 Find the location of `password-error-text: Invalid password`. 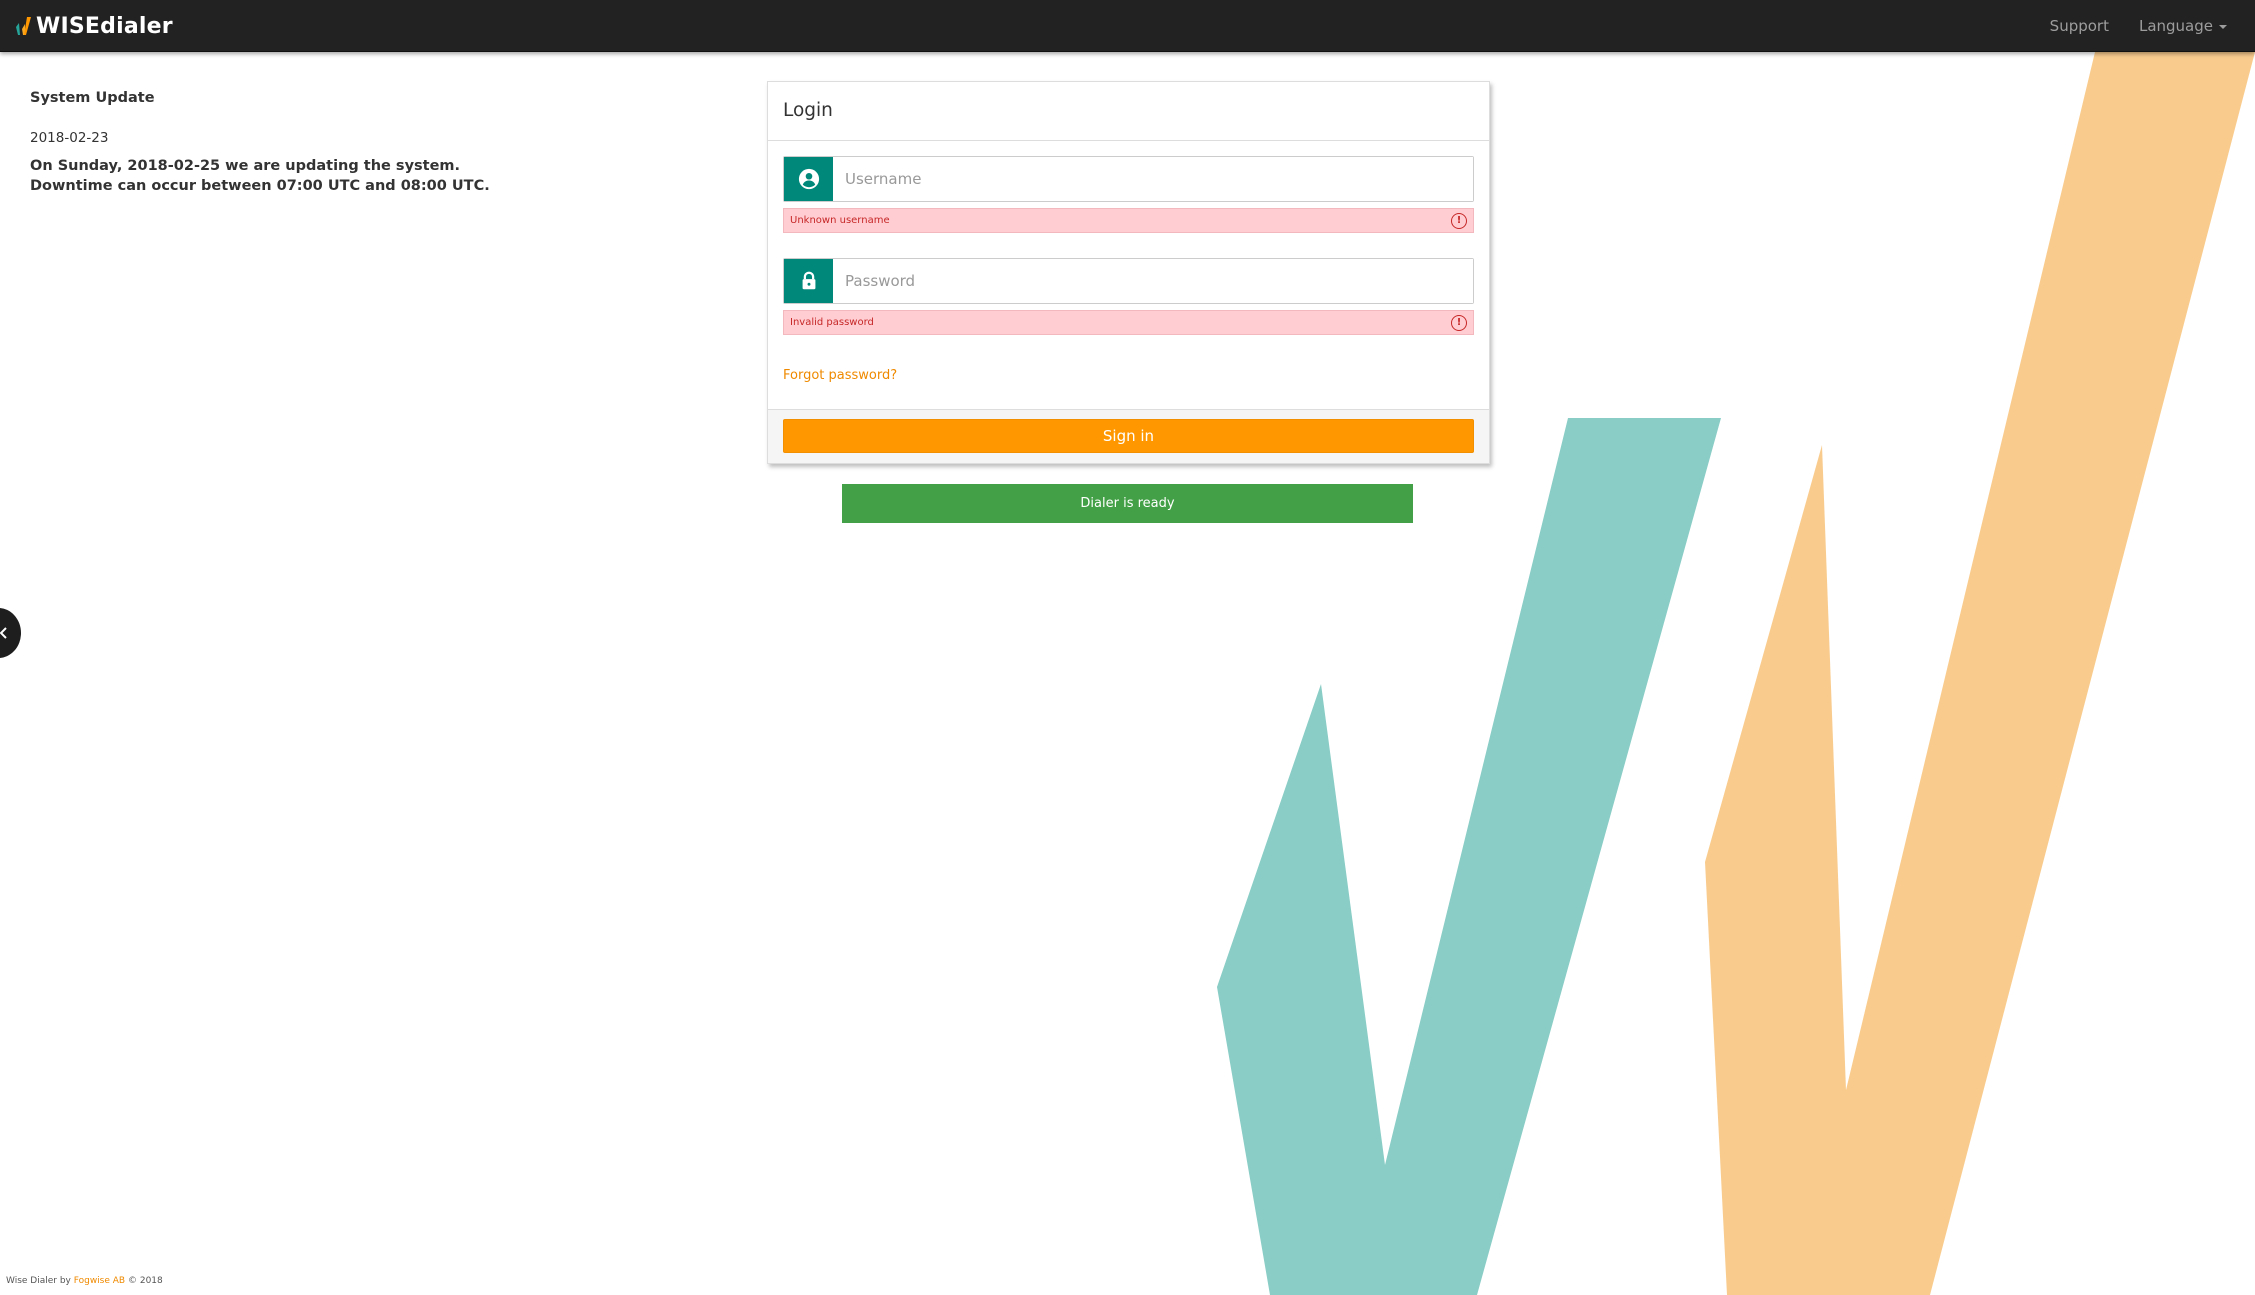

password-error-text: Invalid password is located at coordinates (832, 322).